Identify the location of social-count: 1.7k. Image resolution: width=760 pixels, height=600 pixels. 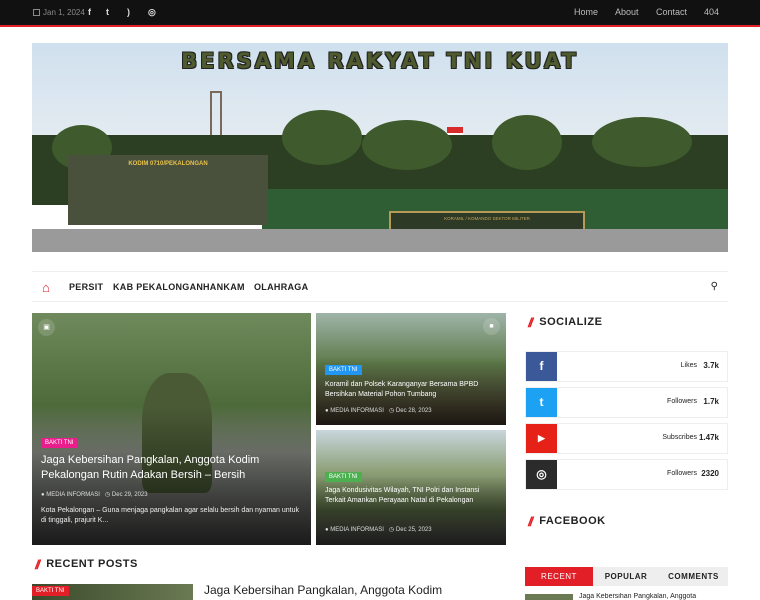
(711, 401).